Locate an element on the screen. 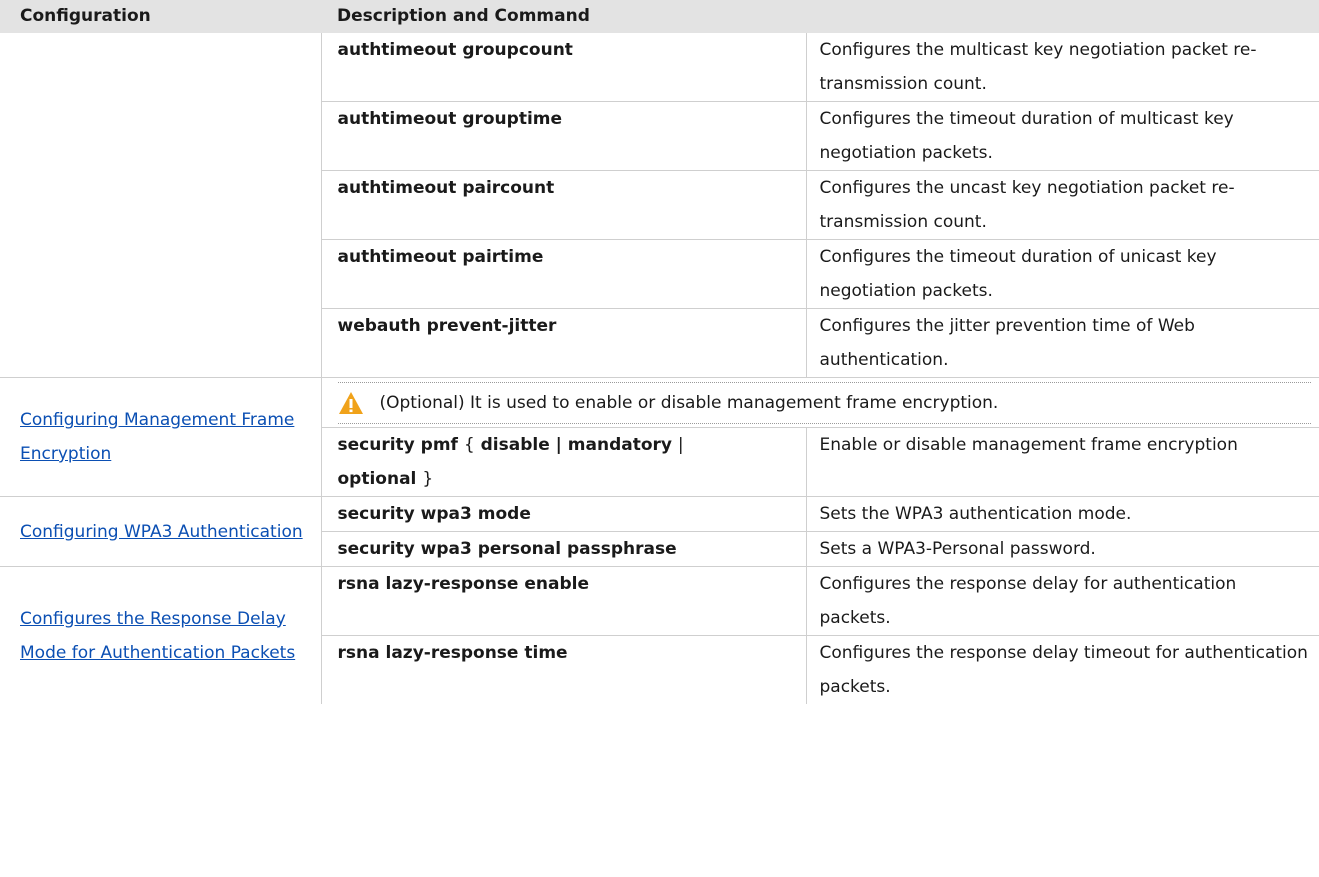 Image resolution: width=1319 pixels, height=877 pixels. command-cell: authtimeout pairtime is located at coordinates (564, 274).